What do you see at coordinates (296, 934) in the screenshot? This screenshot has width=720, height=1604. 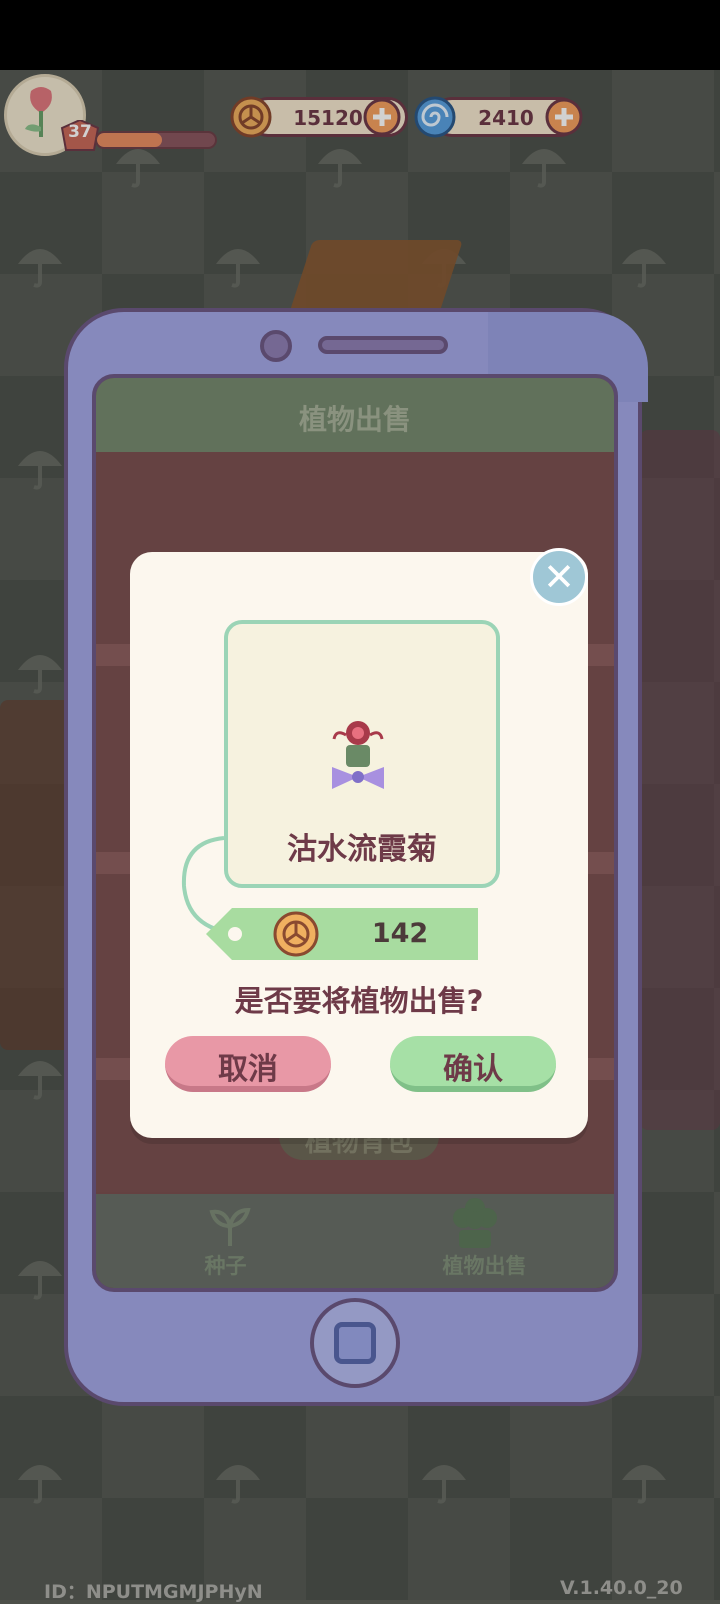 I see `coin-icon` at bounding box center [296, 934].